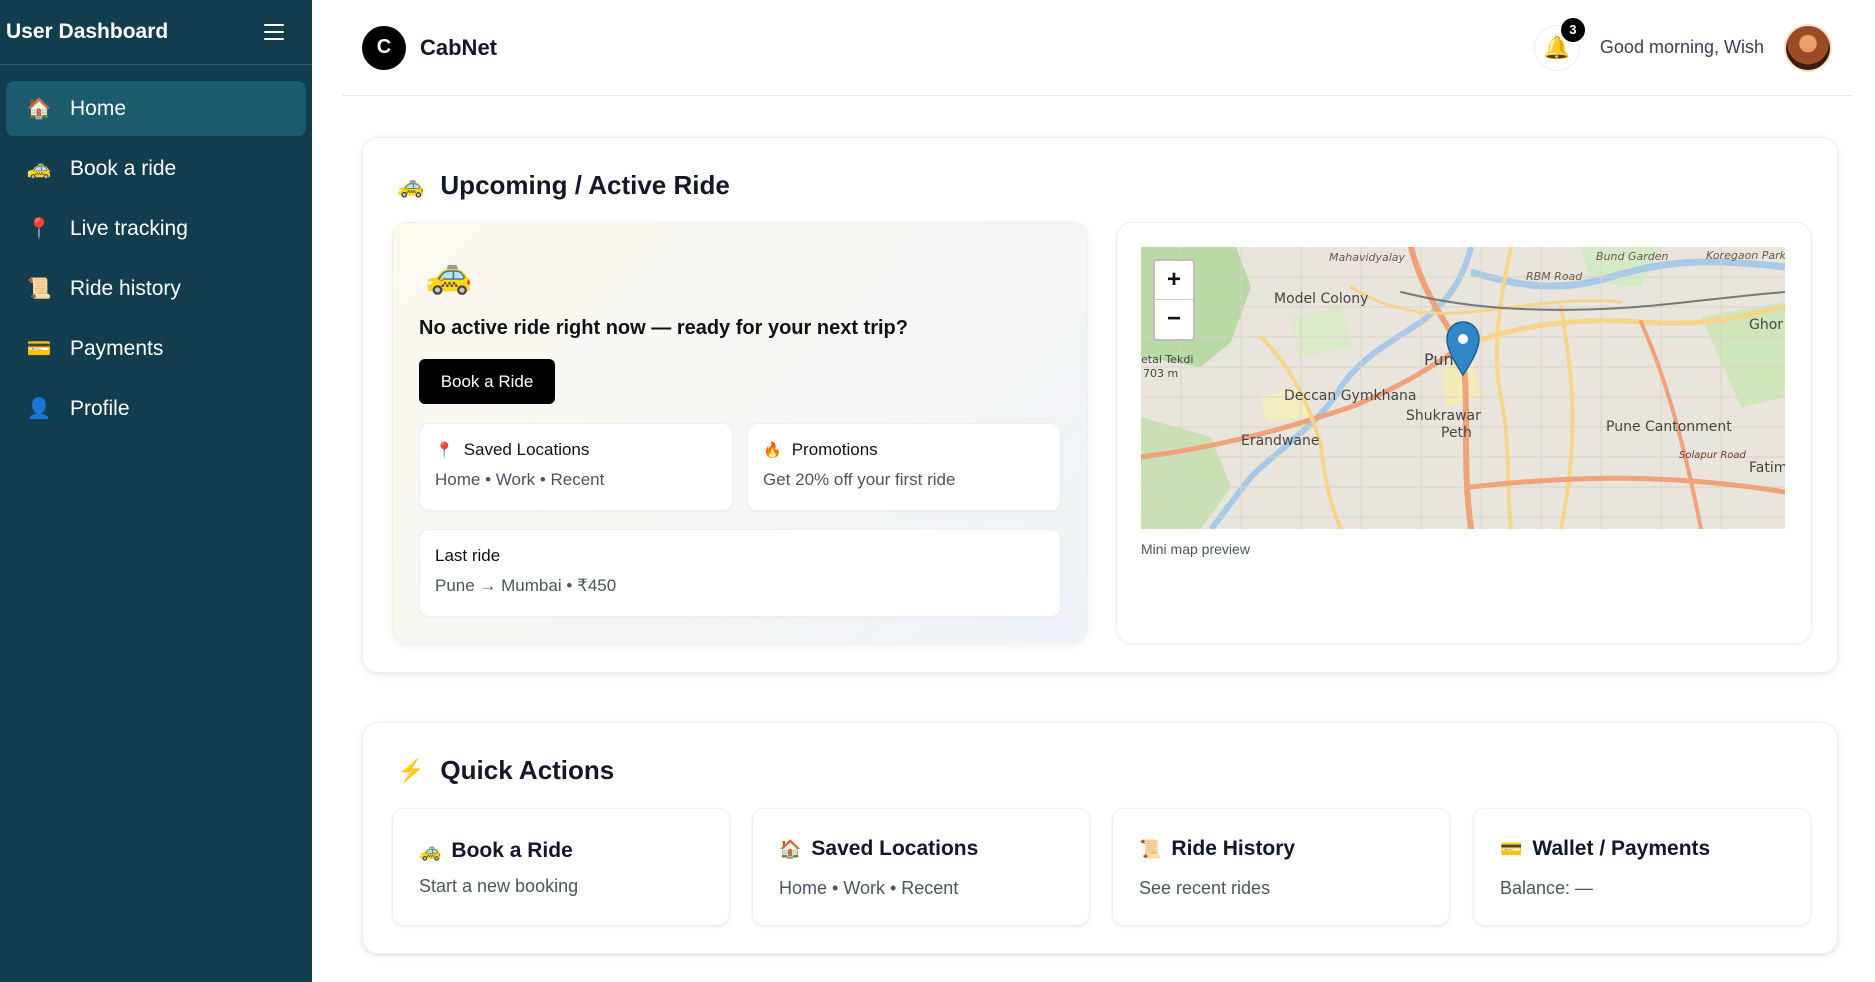  I want to click on map-label: Fatim, so click(1767, 468).